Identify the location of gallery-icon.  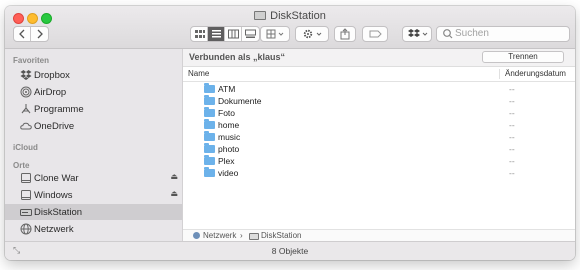
(250, 33).